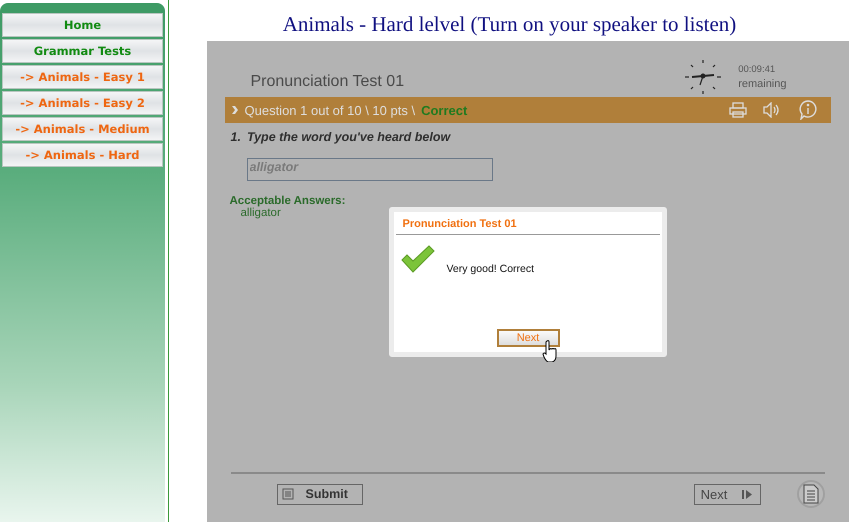  What do you see at coordinates (509, 24) in the screenshot?
I see `page-title: Animals - Hard lelvel (Turn on your speaker to listen)` at bounding box center [509, 24].